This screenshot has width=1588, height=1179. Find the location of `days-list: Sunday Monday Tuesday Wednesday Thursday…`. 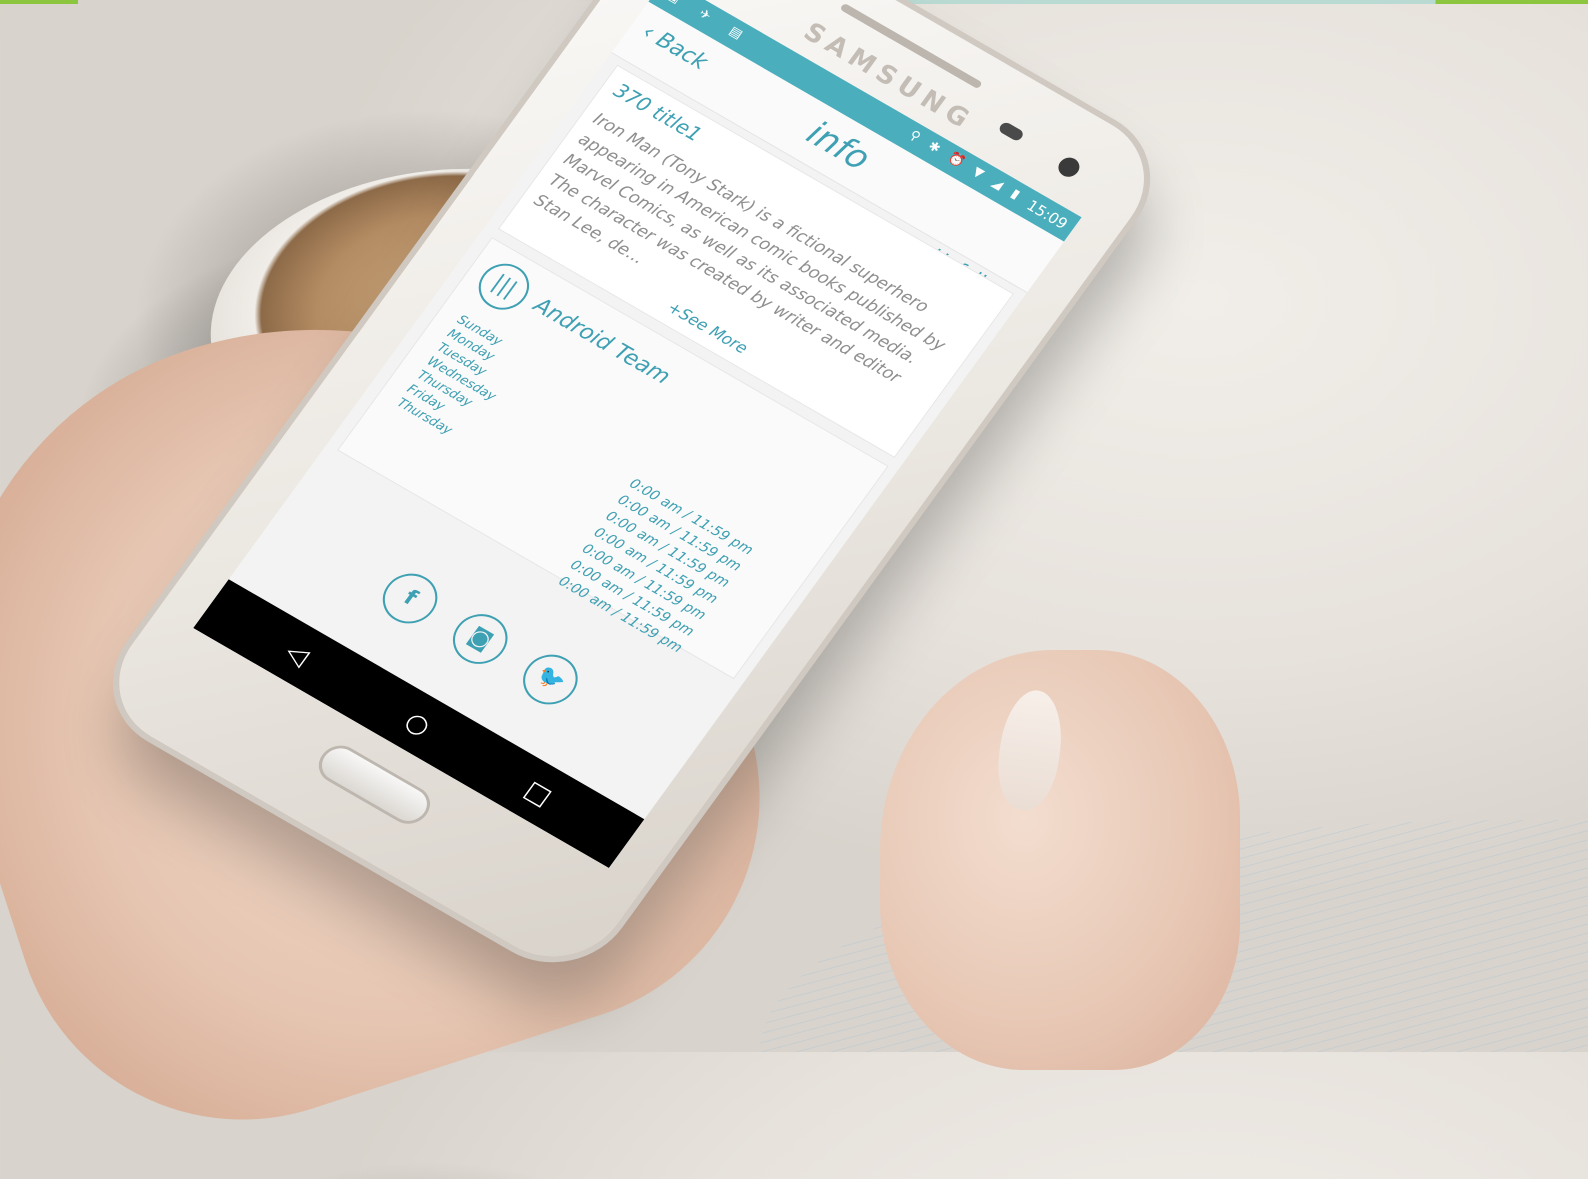

days-list: Sunday Monday Tuesday Wednesday Thursday… is located at coordinates (461, 379).